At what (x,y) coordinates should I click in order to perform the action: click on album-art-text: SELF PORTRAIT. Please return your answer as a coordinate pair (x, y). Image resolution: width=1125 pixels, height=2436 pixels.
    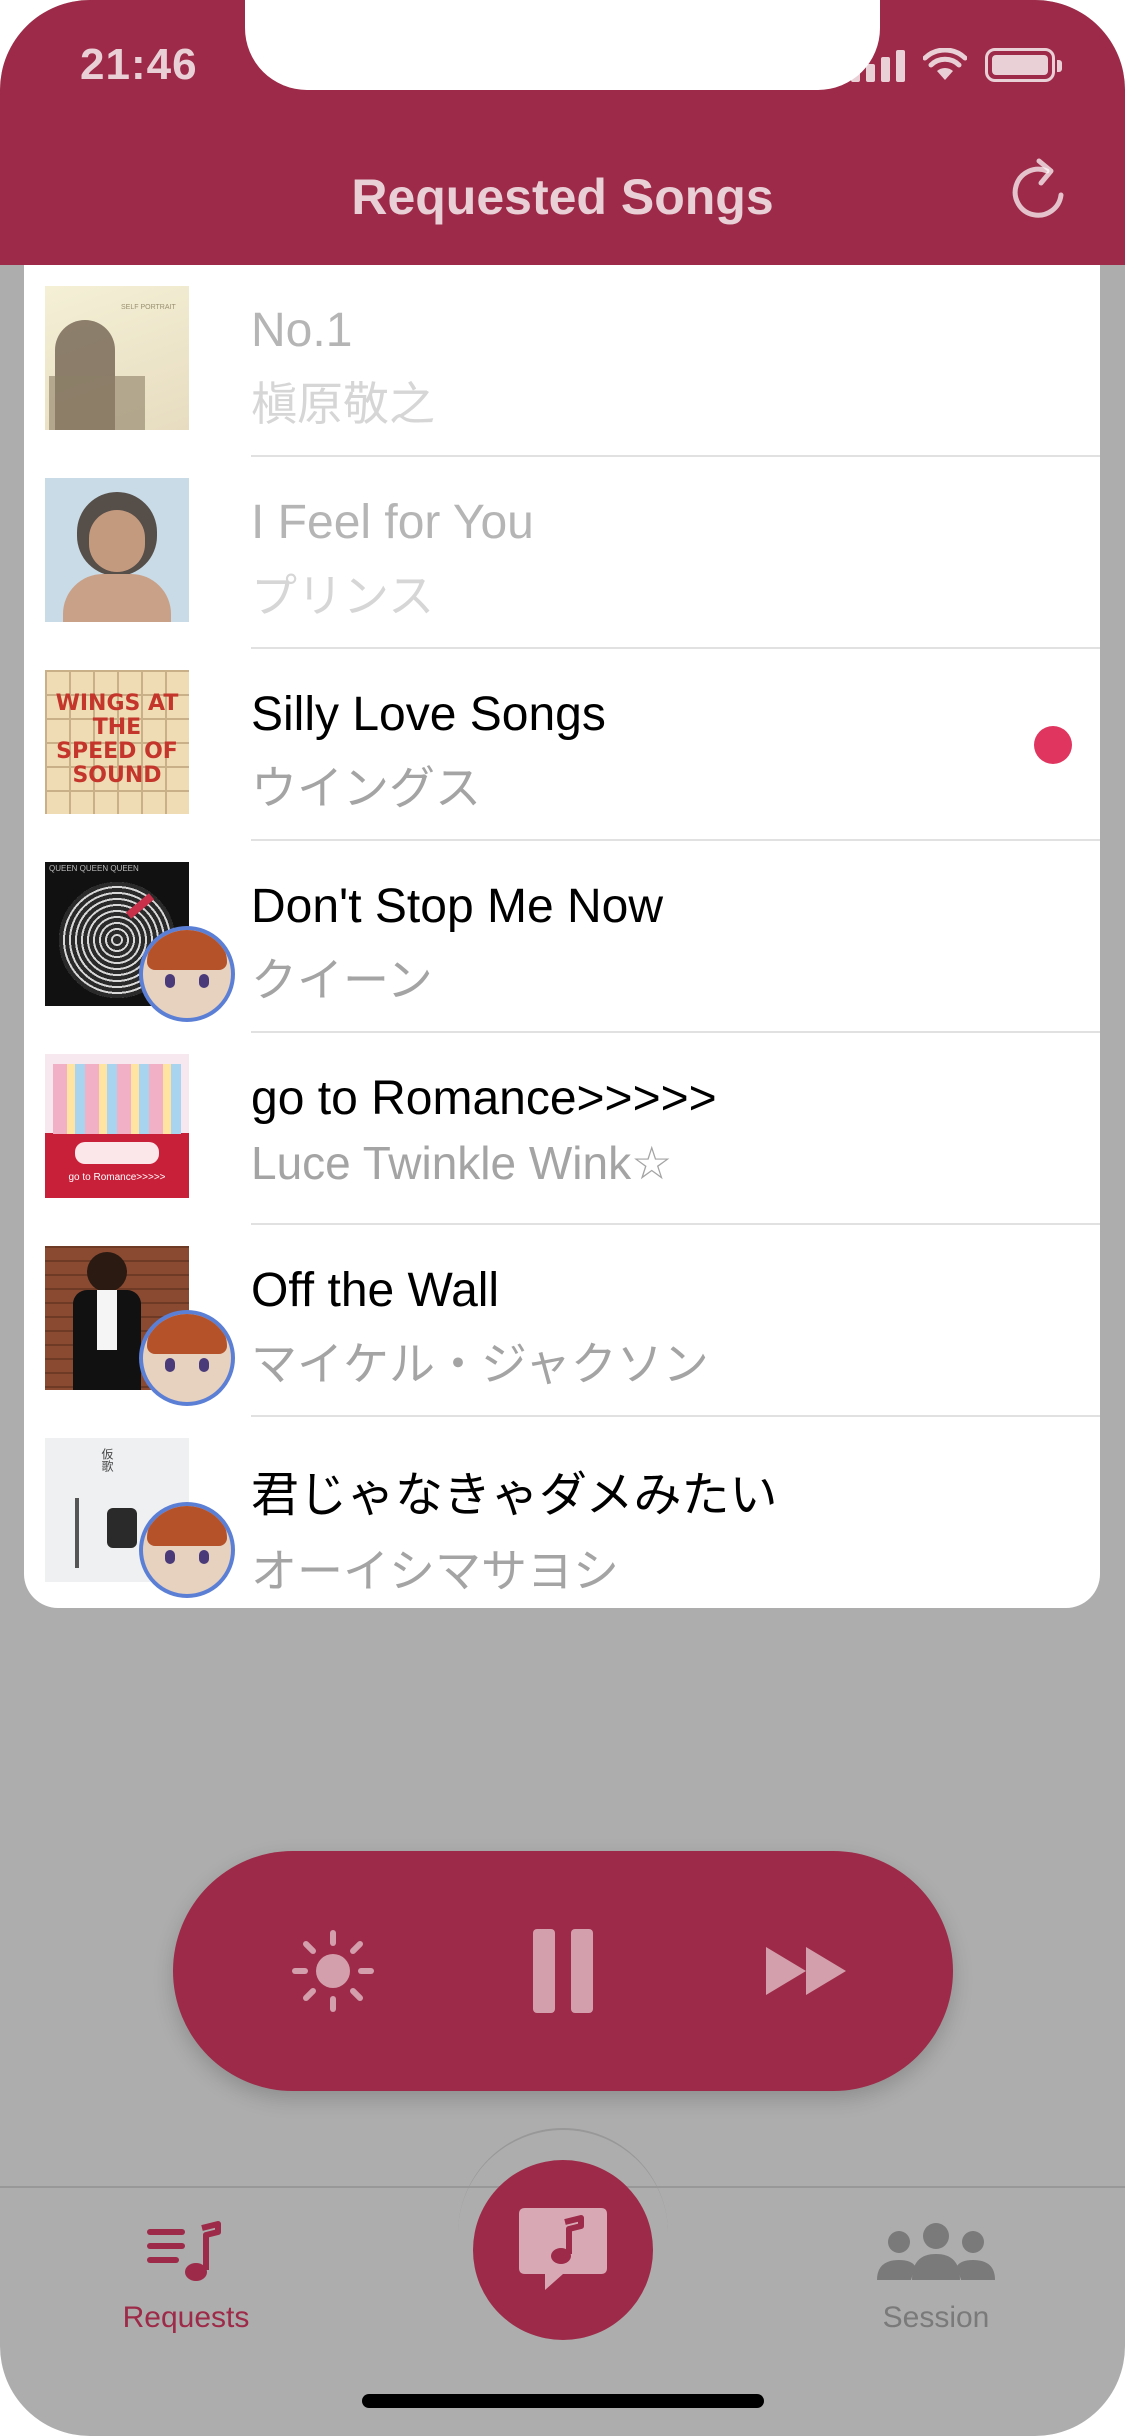
    Looking at the image, I should click on (148, 307).